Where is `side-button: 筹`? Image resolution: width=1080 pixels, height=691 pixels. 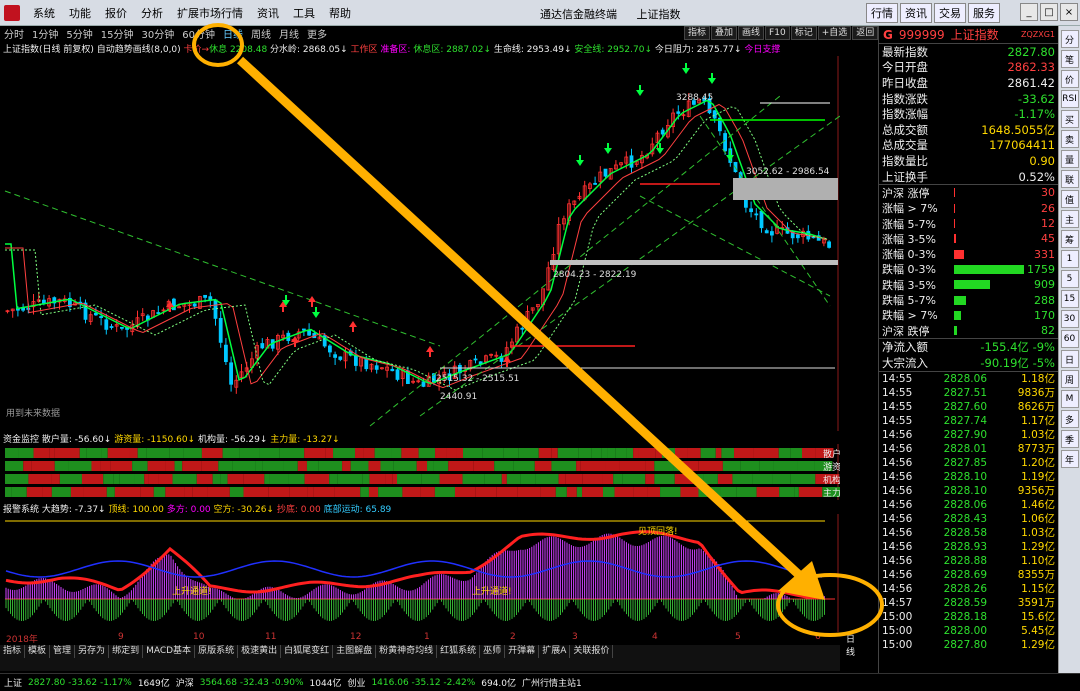
side-button: 筹 is located at coordinates (1069, 239).